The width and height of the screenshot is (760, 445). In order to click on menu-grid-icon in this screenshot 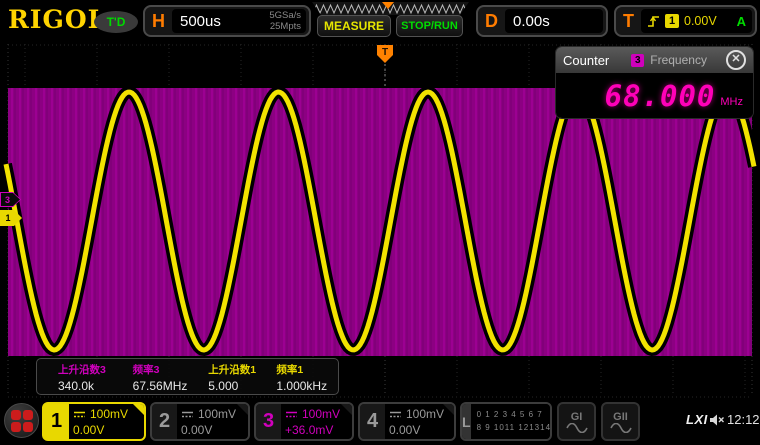, I will do `click(21, 420)`.